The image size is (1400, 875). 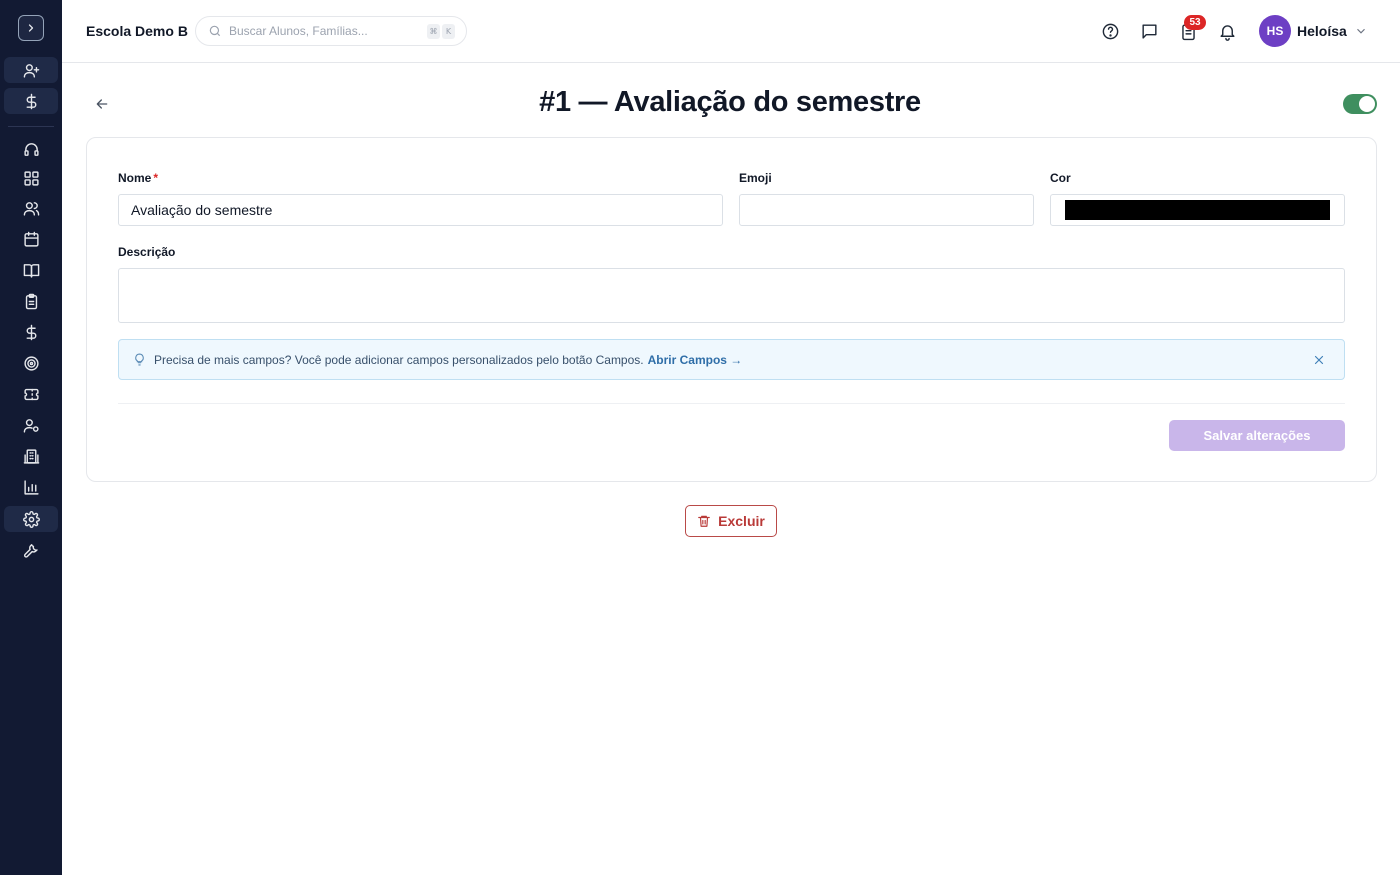 I want to click on name-field: Avaliação do semestre, so click(x=420, y=210).